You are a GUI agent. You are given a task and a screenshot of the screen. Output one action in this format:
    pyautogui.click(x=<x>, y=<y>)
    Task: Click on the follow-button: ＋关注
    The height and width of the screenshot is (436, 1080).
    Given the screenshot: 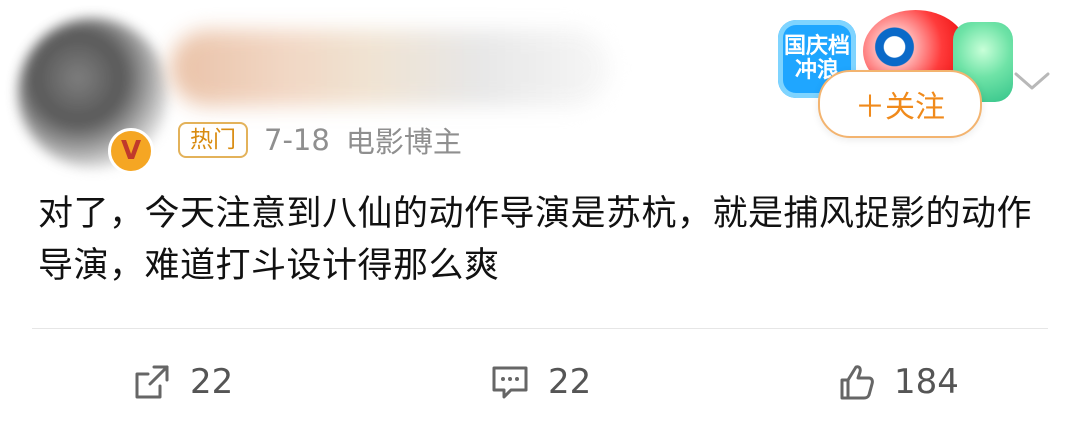 What is the action you would take?
    pyautogui.click(x=900, y=104)
    